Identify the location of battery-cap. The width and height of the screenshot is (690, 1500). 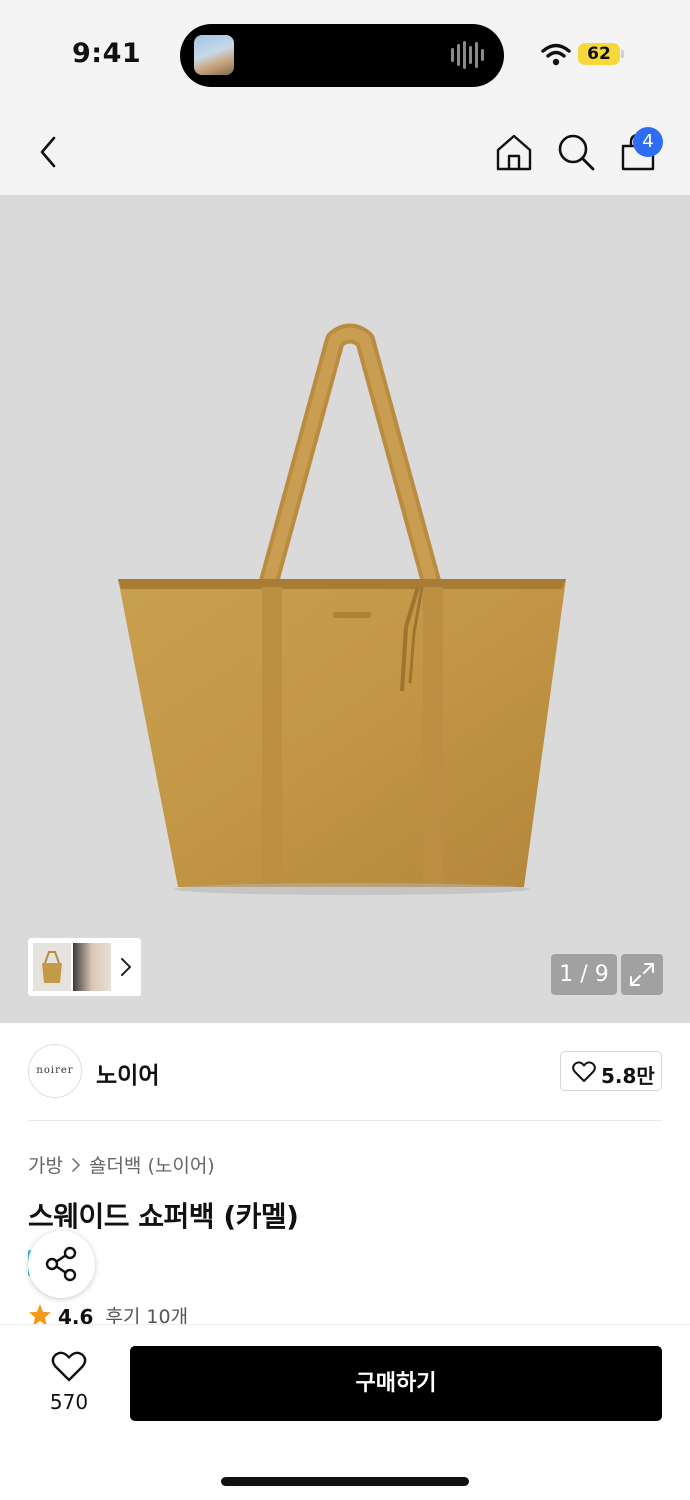
(622, 54).